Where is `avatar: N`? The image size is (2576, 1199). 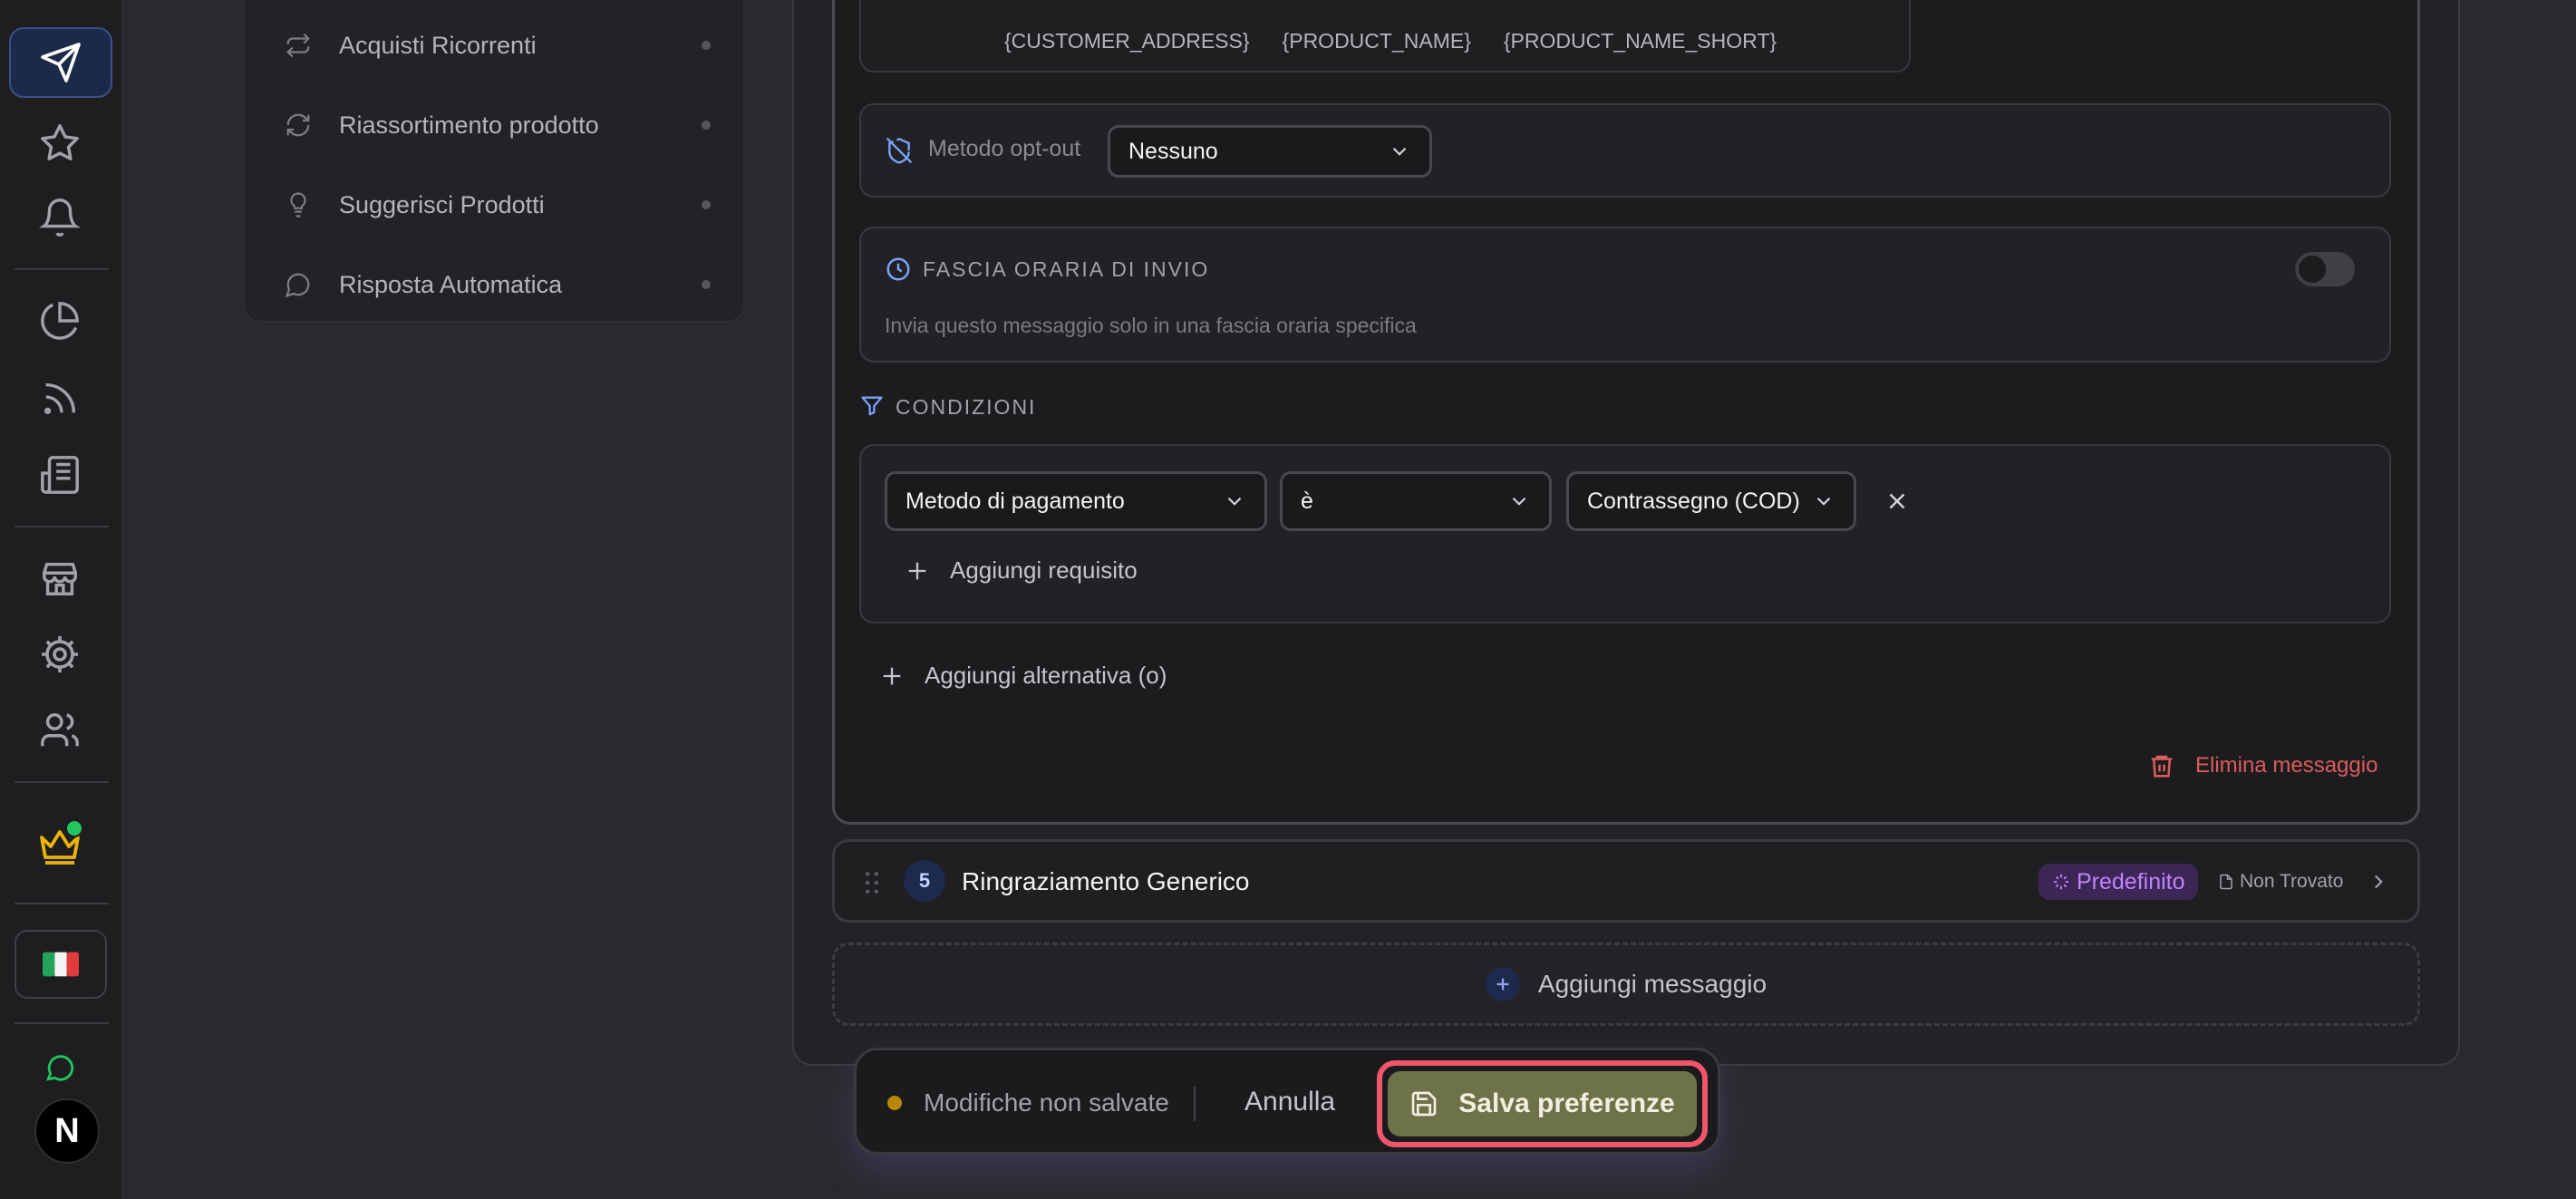
avatar: N is located at coordinates (67, 1131).